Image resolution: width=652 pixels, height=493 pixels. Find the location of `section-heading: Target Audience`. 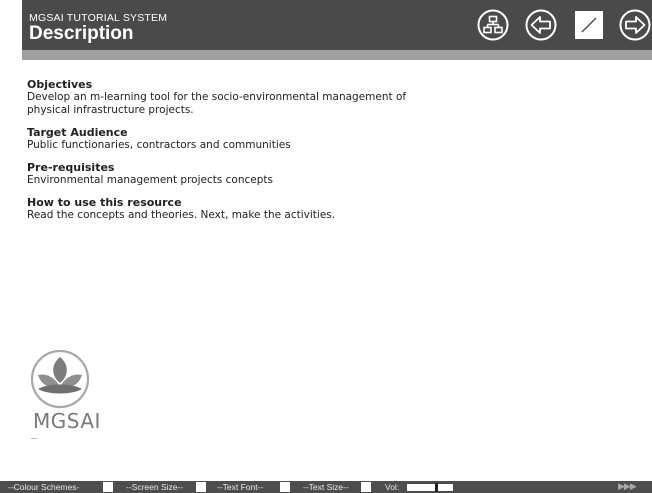

section-heading: Target Audience is located at coordinates (77, 132).